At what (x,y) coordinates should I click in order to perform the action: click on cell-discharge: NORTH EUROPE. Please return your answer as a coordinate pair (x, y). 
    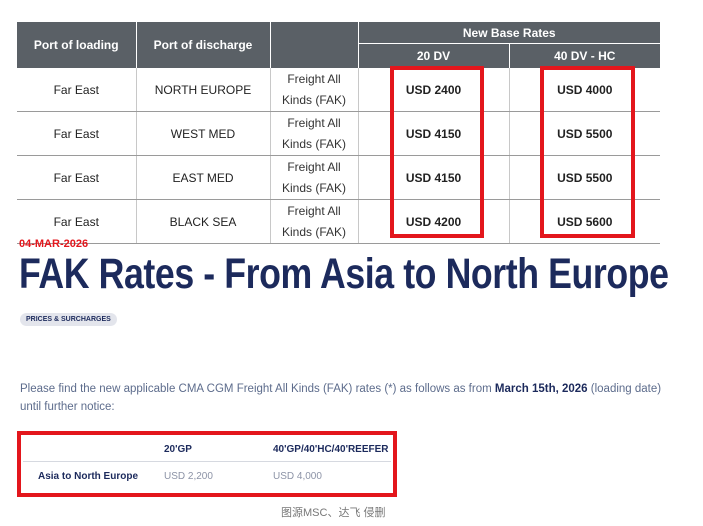
    Looking at the image, I should click on (203, 90).